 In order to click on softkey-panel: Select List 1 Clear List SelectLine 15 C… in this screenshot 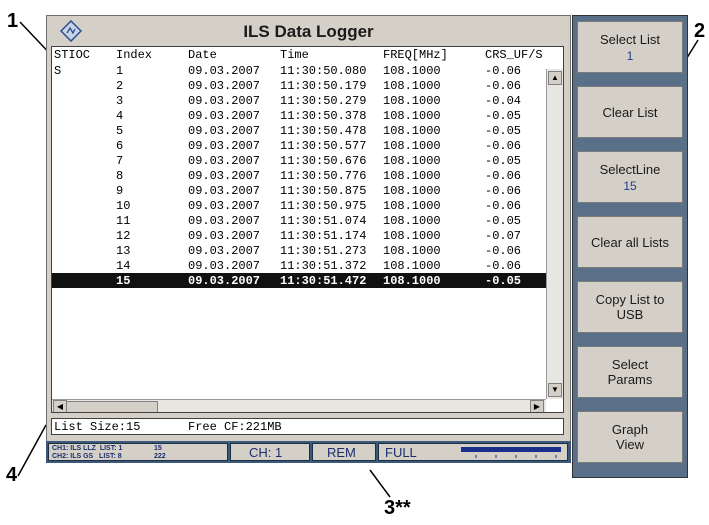, I will do `click(630, 246)`.